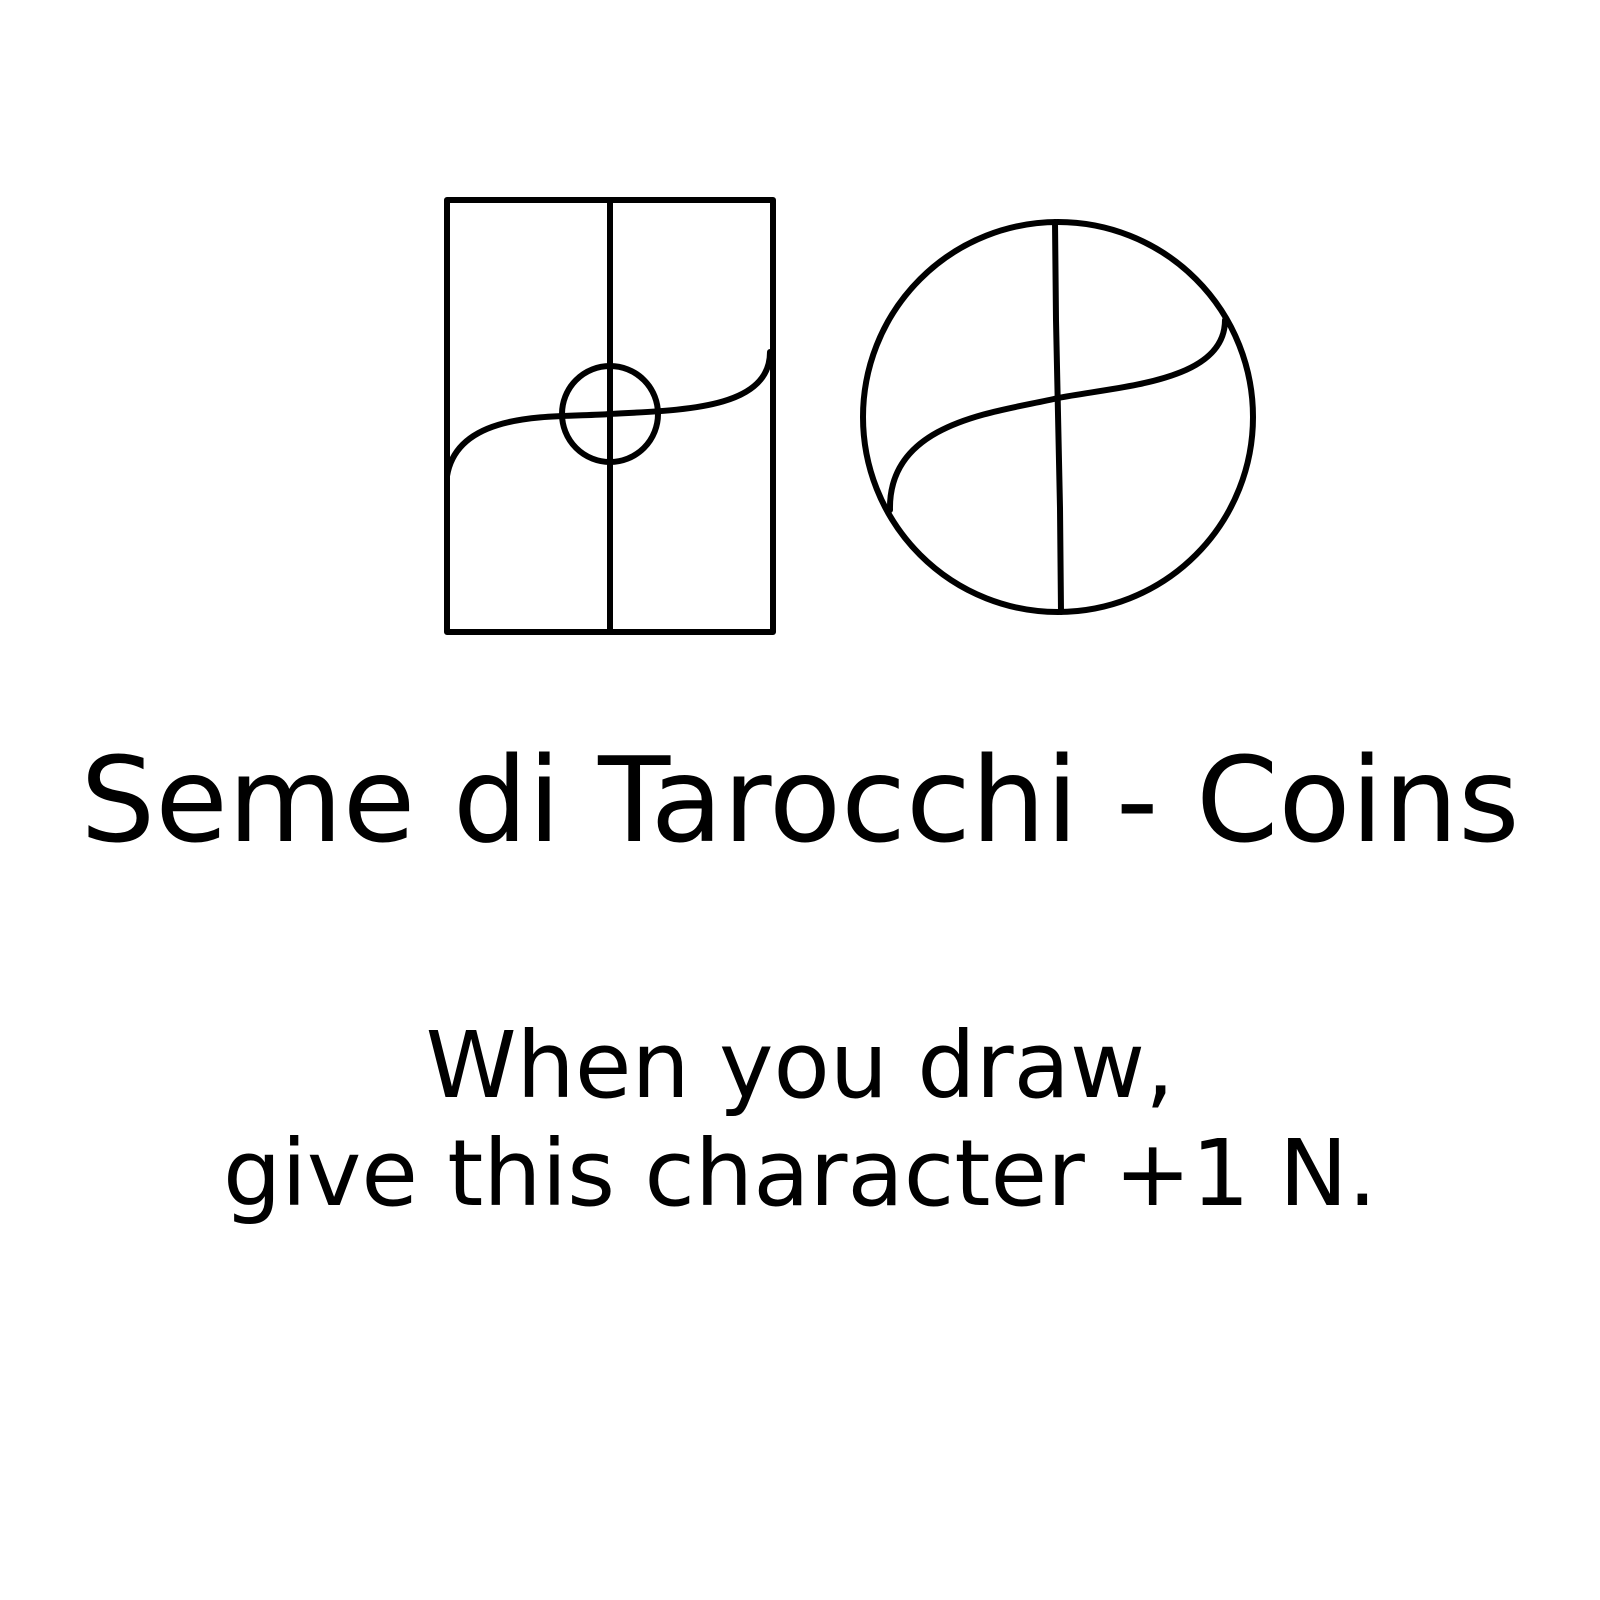  What do you see at coordinates (610, 416) in the screenshot?
I see `card-rectangle-glyph-icon` at bounding box center [610, 416].